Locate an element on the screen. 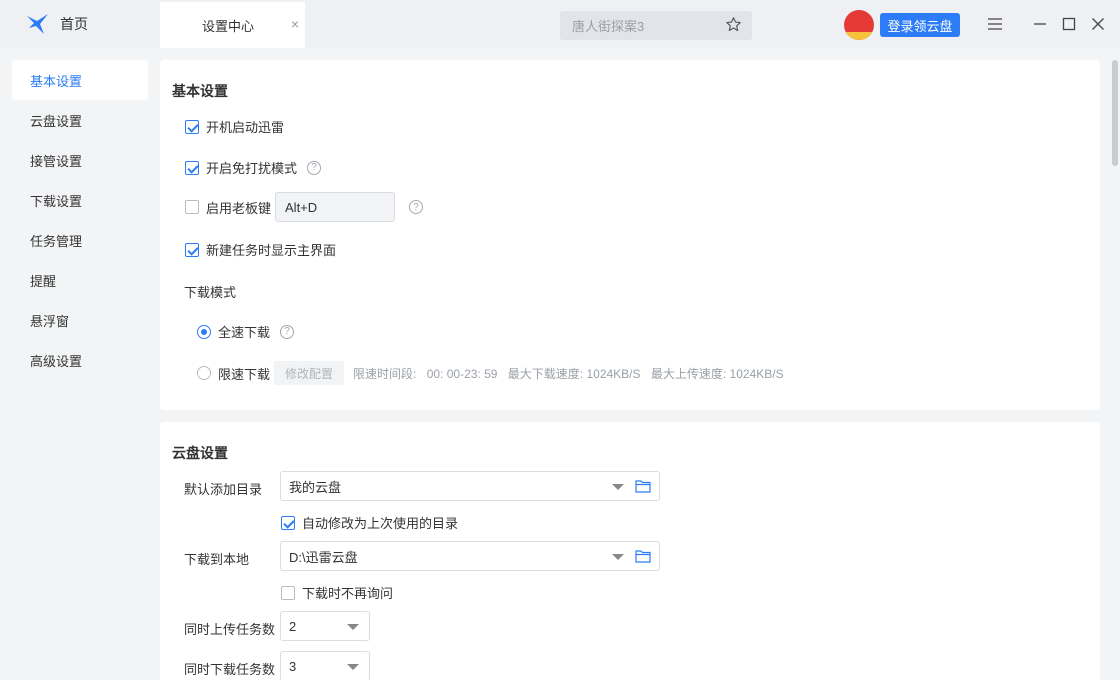 This screenshot has height=680, width=1120. close-tab-icon: × is located at coordinates (295, 24).